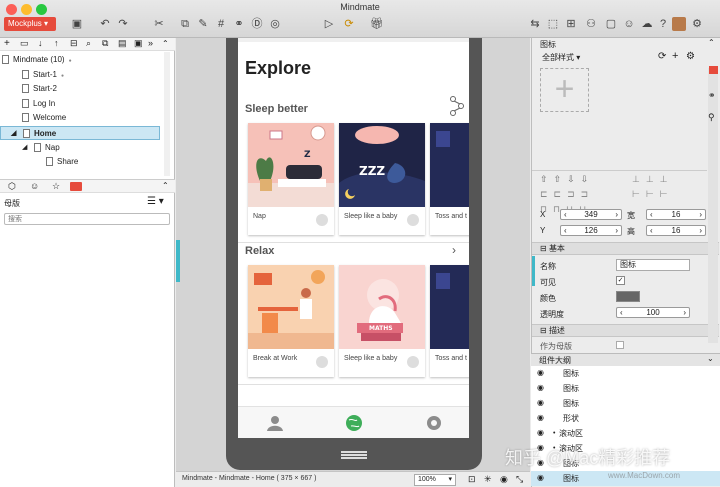 The height and width of the screenshot is (487, 720). Describe the element at coordinates (628, 296) in the screenshot. I see `color-swatch` at that location.